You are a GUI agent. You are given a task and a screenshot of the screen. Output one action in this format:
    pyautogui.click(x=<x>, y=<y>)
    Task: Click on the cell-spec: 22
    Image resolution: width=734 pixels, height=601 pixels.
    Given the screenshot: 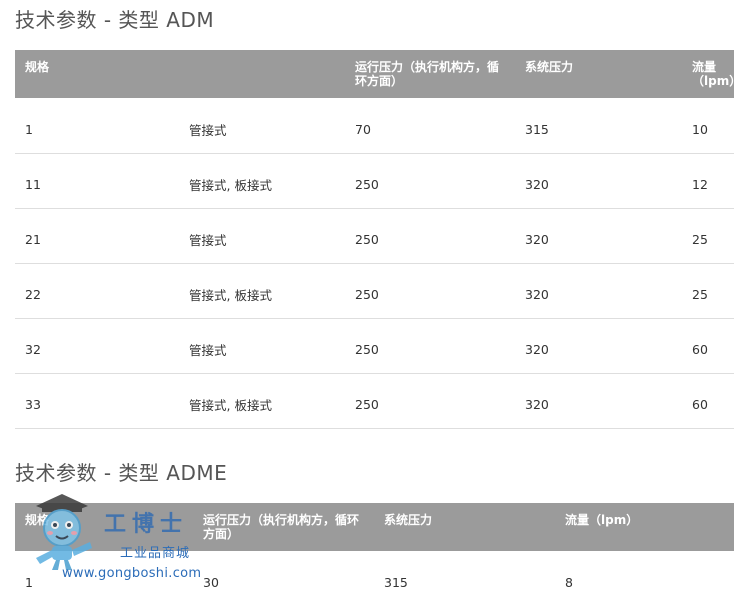 What is the action you would take?
    pyautogui.click(x=97, y=291)
    